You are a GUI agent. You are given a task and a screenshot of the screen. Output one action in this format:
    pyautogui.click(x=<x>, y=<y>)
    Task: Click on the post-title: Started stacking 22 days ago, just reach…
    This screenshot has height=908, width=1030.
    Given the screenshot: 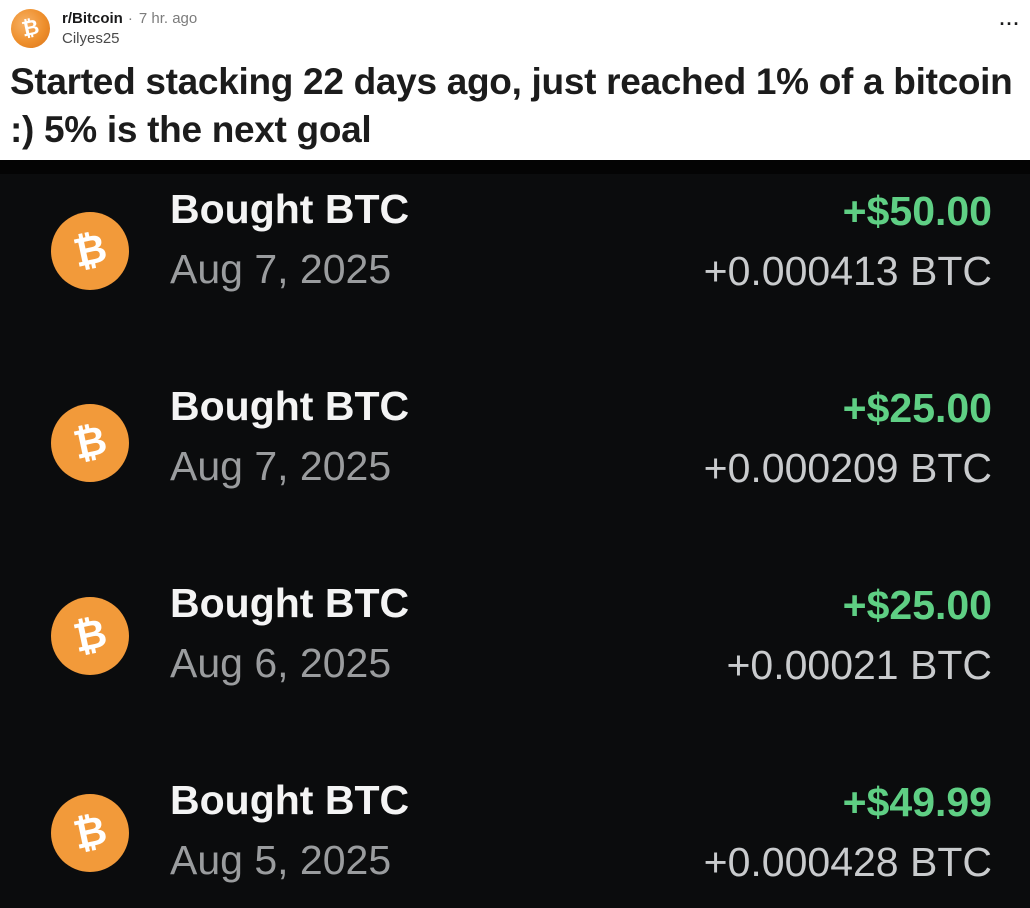 What is the action you would take?
    pyautogui.click(x=515, y=106)
    